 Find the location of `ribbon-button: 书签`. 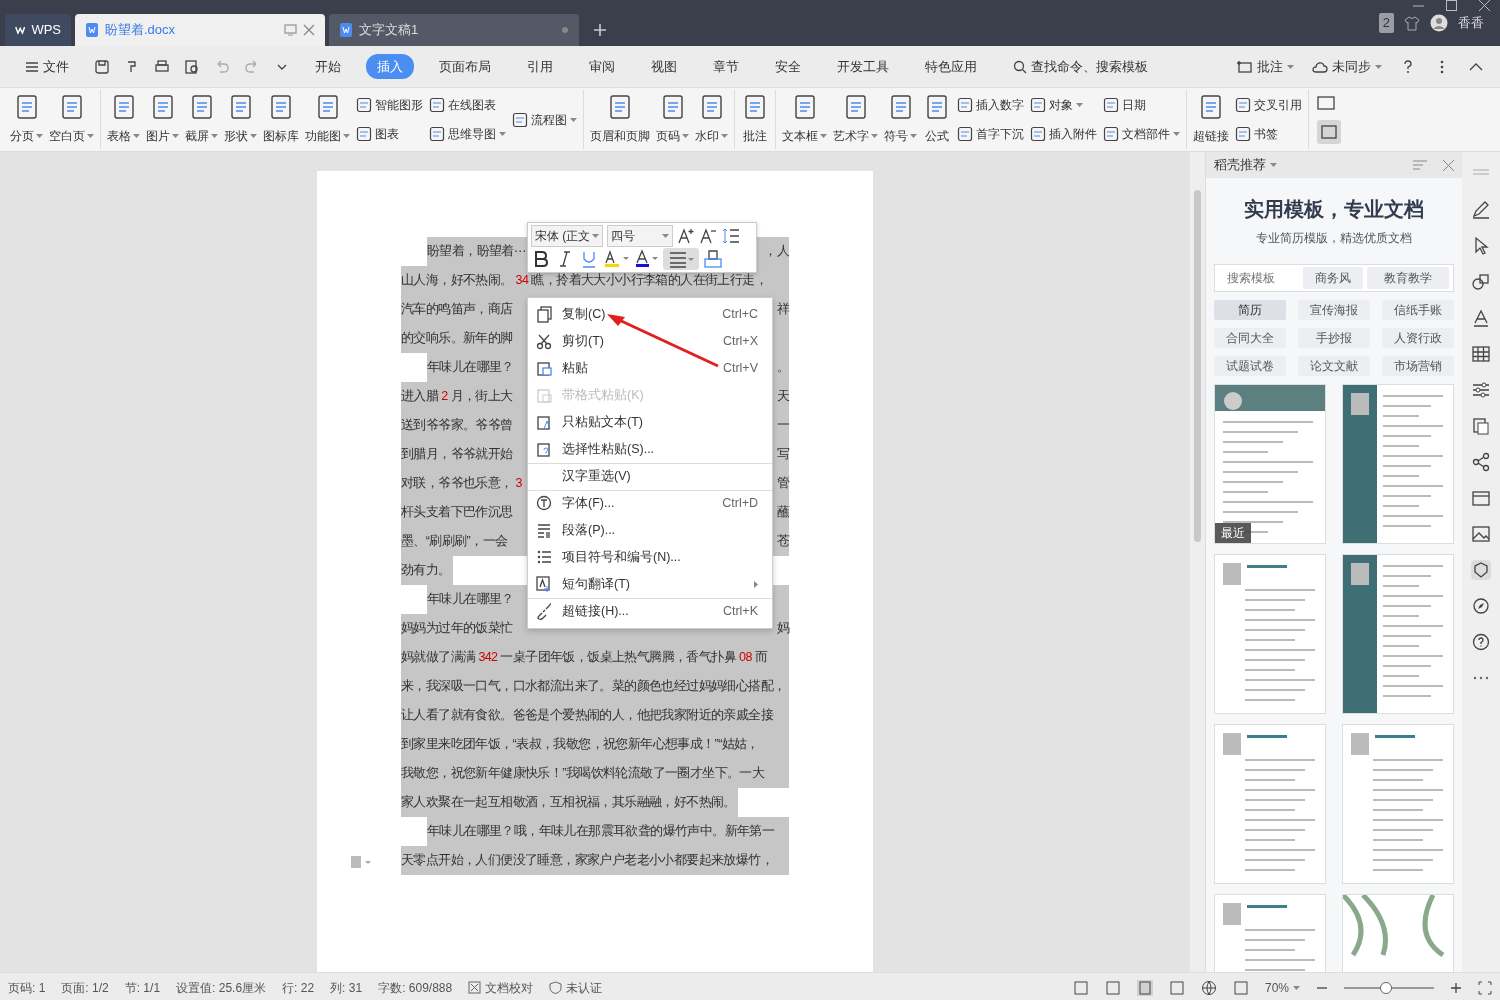

ribbon-button: 书签 is located at coordinates (1268, 134).